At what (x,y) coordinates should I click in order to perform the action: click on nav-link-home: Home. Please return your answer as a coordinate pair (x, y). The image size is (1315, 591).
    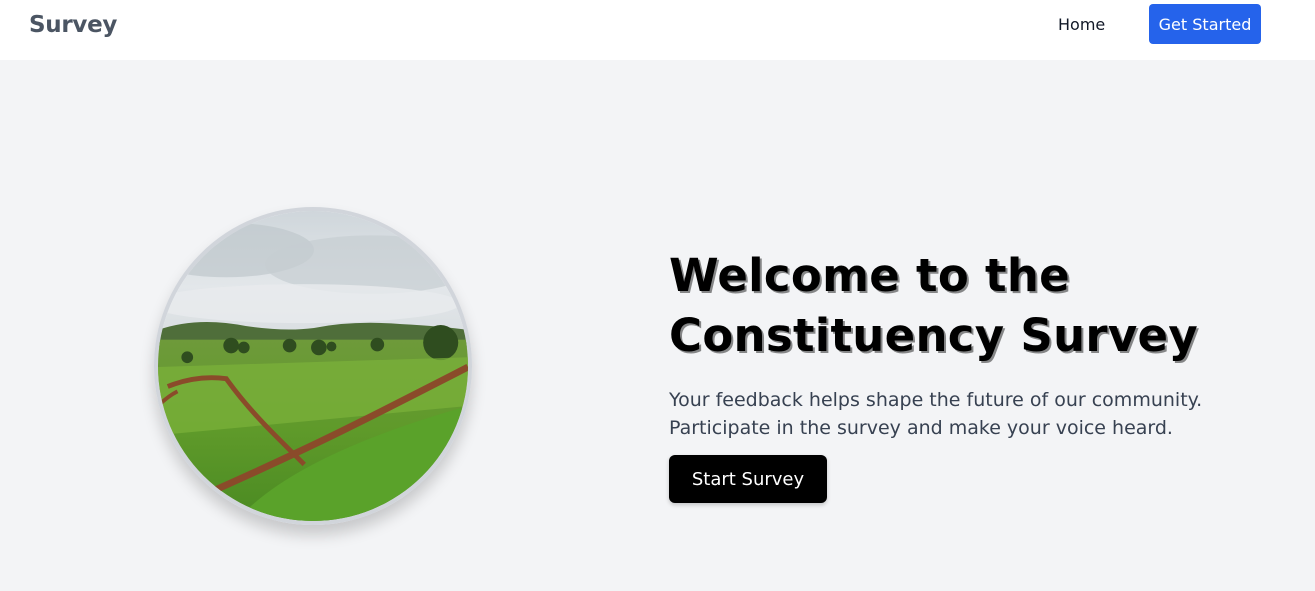
    Looking at the image, I should click on (1081, 24).